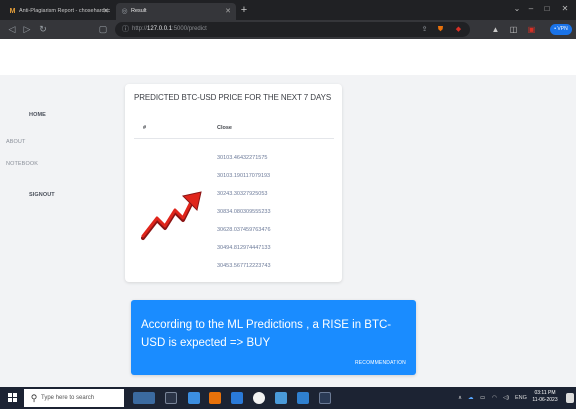 This screenshot has height=409, width=576. I want to click on table-row: 30834.080309555233, so click(244, 212).